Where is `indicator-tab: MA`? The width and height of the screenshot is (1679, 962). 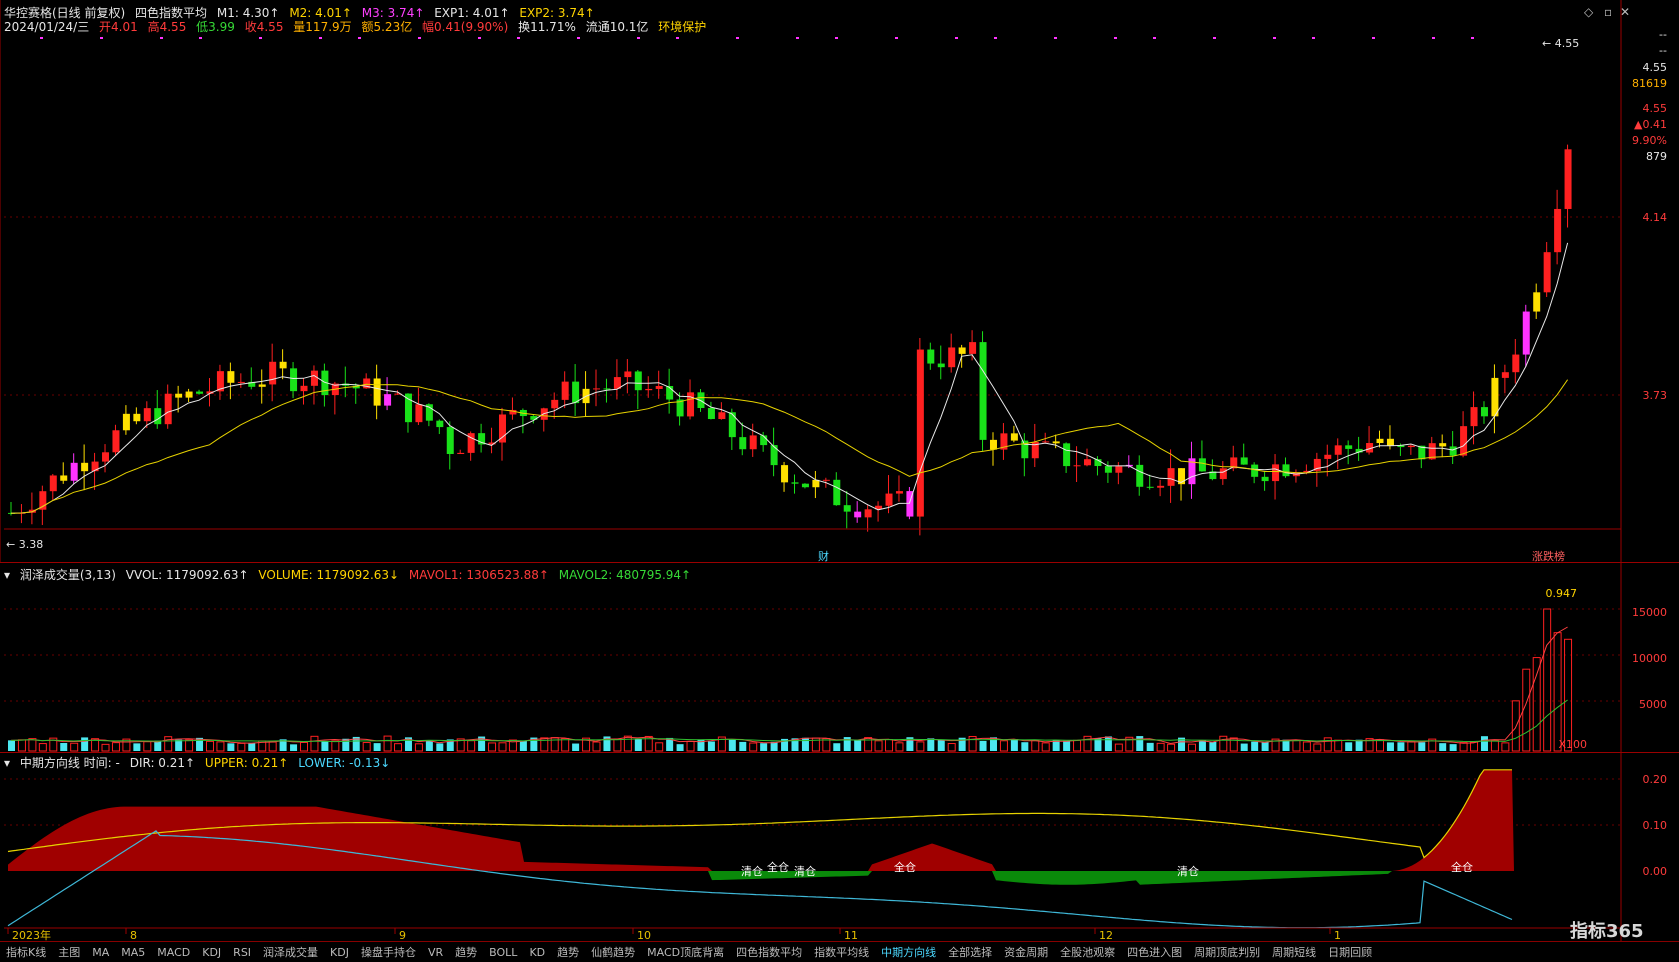 indicator-tab: MA is located at coordinates (100, 951).